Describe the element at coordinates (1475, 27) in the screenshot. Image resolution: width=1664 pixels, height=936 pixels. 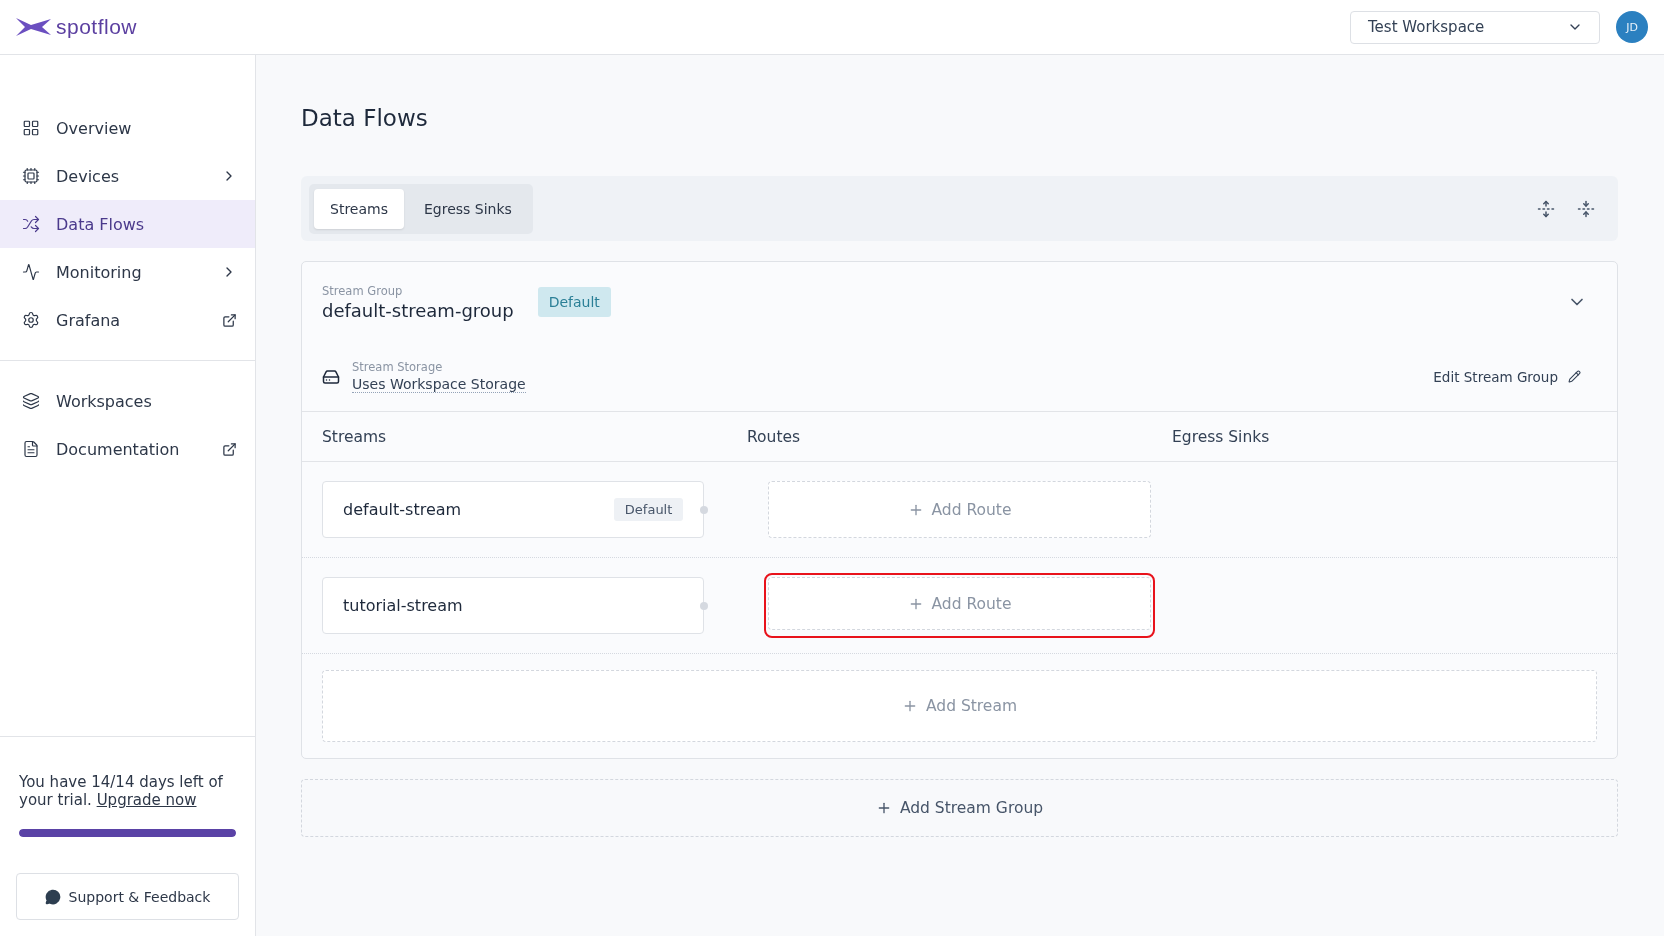
I see `workspace-select: Test Workspace` at that location.